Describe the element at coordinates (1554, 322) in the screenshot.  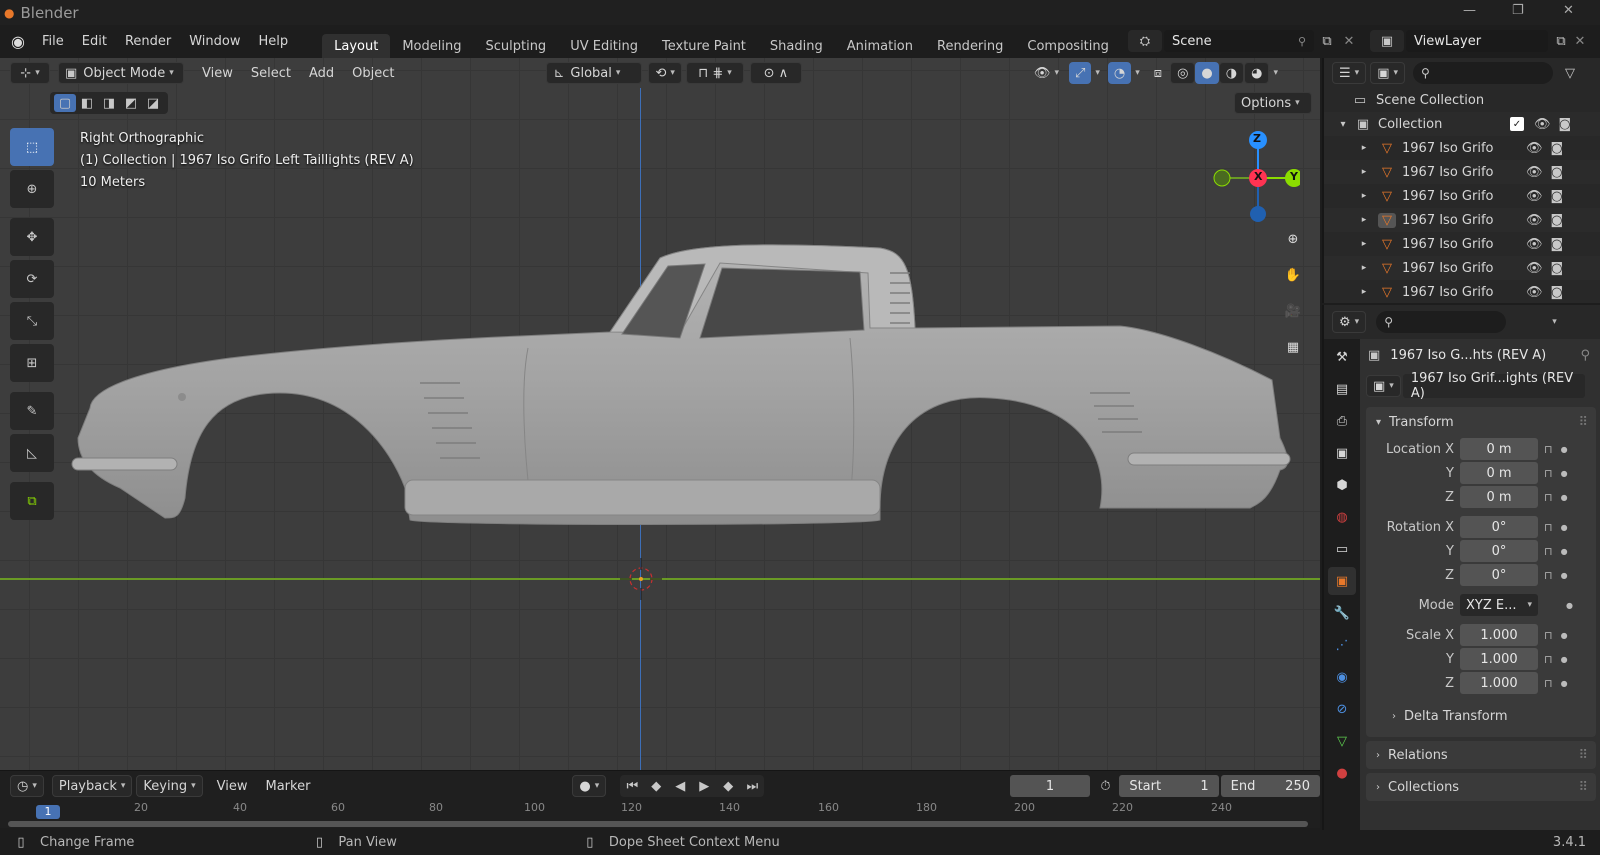
I see `properties-options-icon: ▾` at that location.